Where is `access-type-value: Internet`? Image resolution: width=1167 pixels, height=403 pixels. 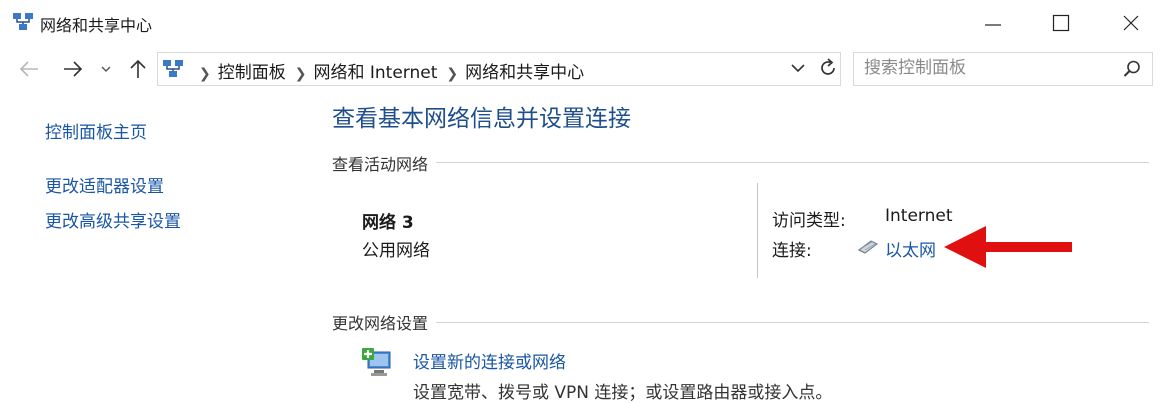
access-type-value: Internet is located at coordinates (919, 216).